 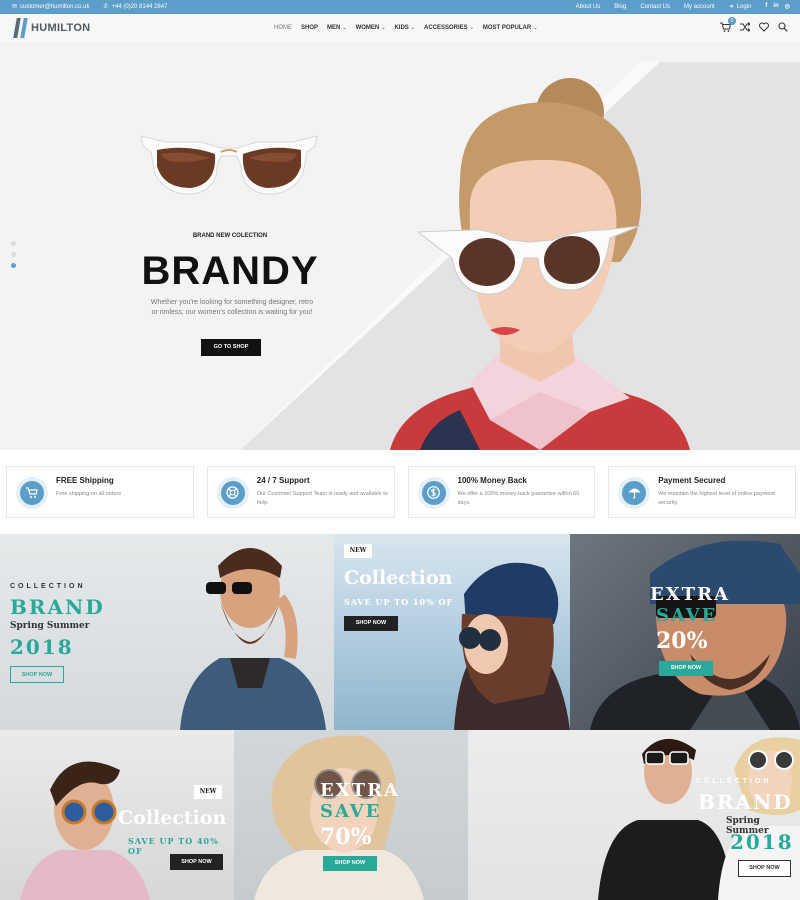 What do you see at coordinates (766, 6) in the screenshot?
I see `facebook-icon: f` at bounding box center [766, 6].